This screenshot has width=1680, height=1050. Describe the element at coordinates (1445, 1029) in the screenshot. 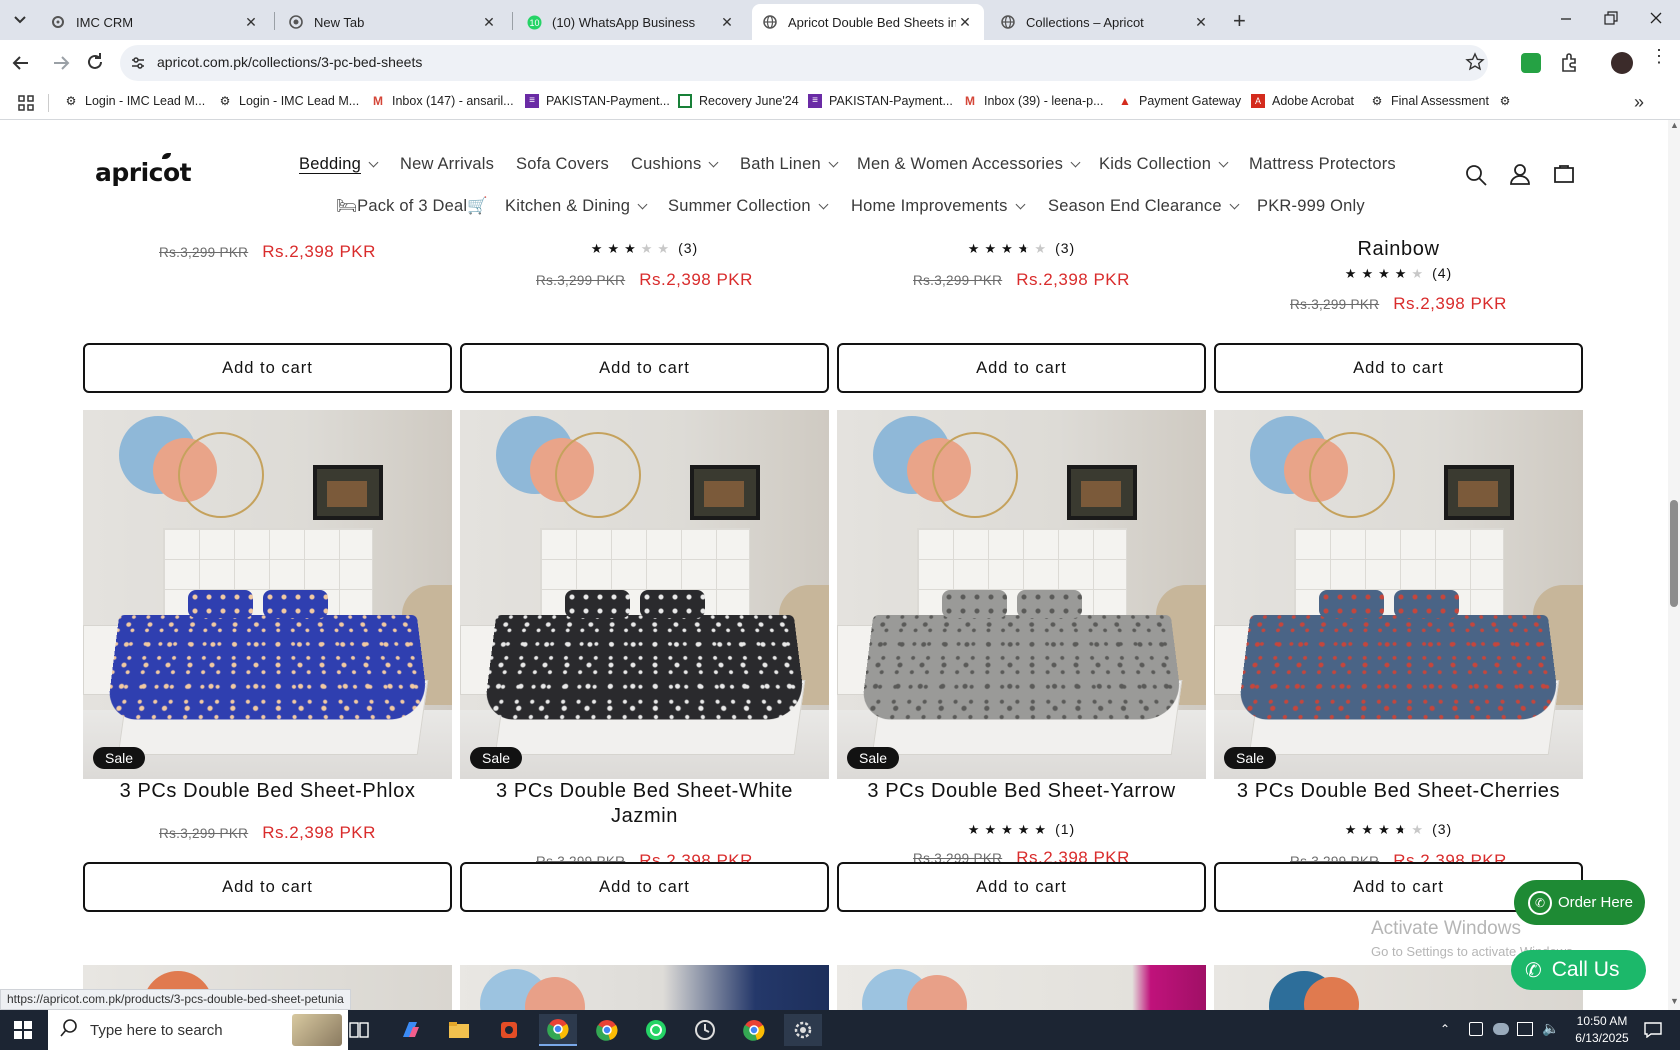

I see `show-hidden-icons-chevron-icon: ⌃` at that location.